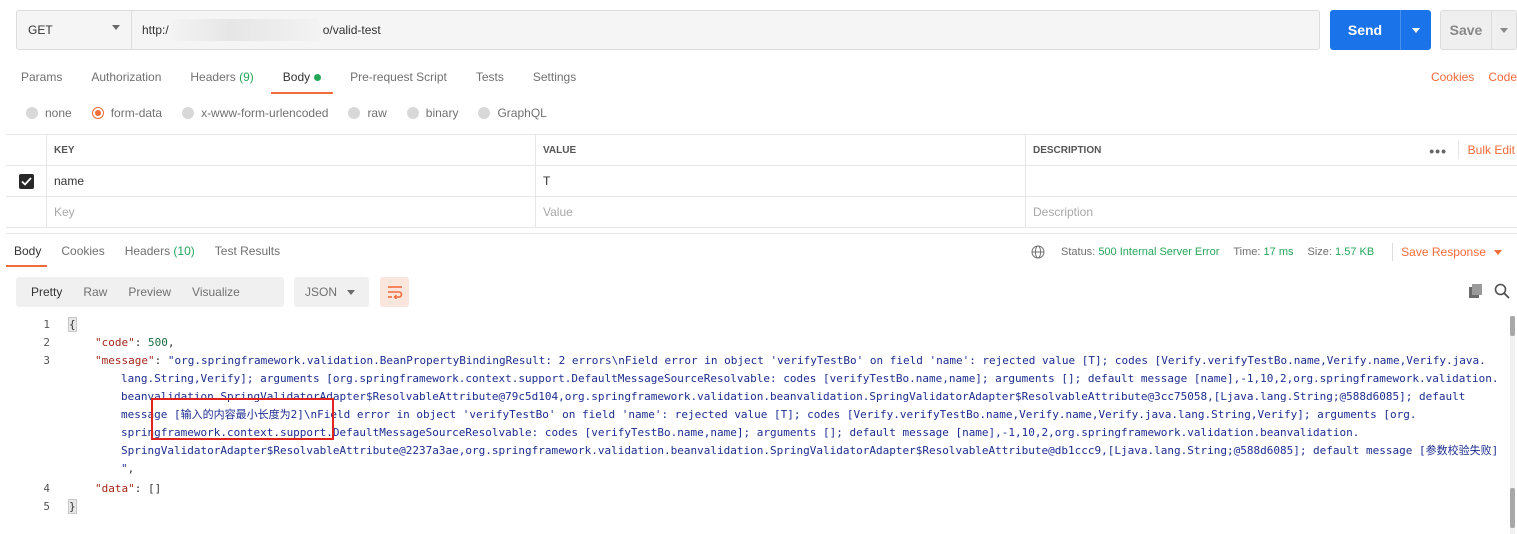 Image resolution: width=1517 pixels, height=534 pixels. Describe the element at coordinates (216, 292) in the screenshot. I see `view-visualize: Visualize` at that location.